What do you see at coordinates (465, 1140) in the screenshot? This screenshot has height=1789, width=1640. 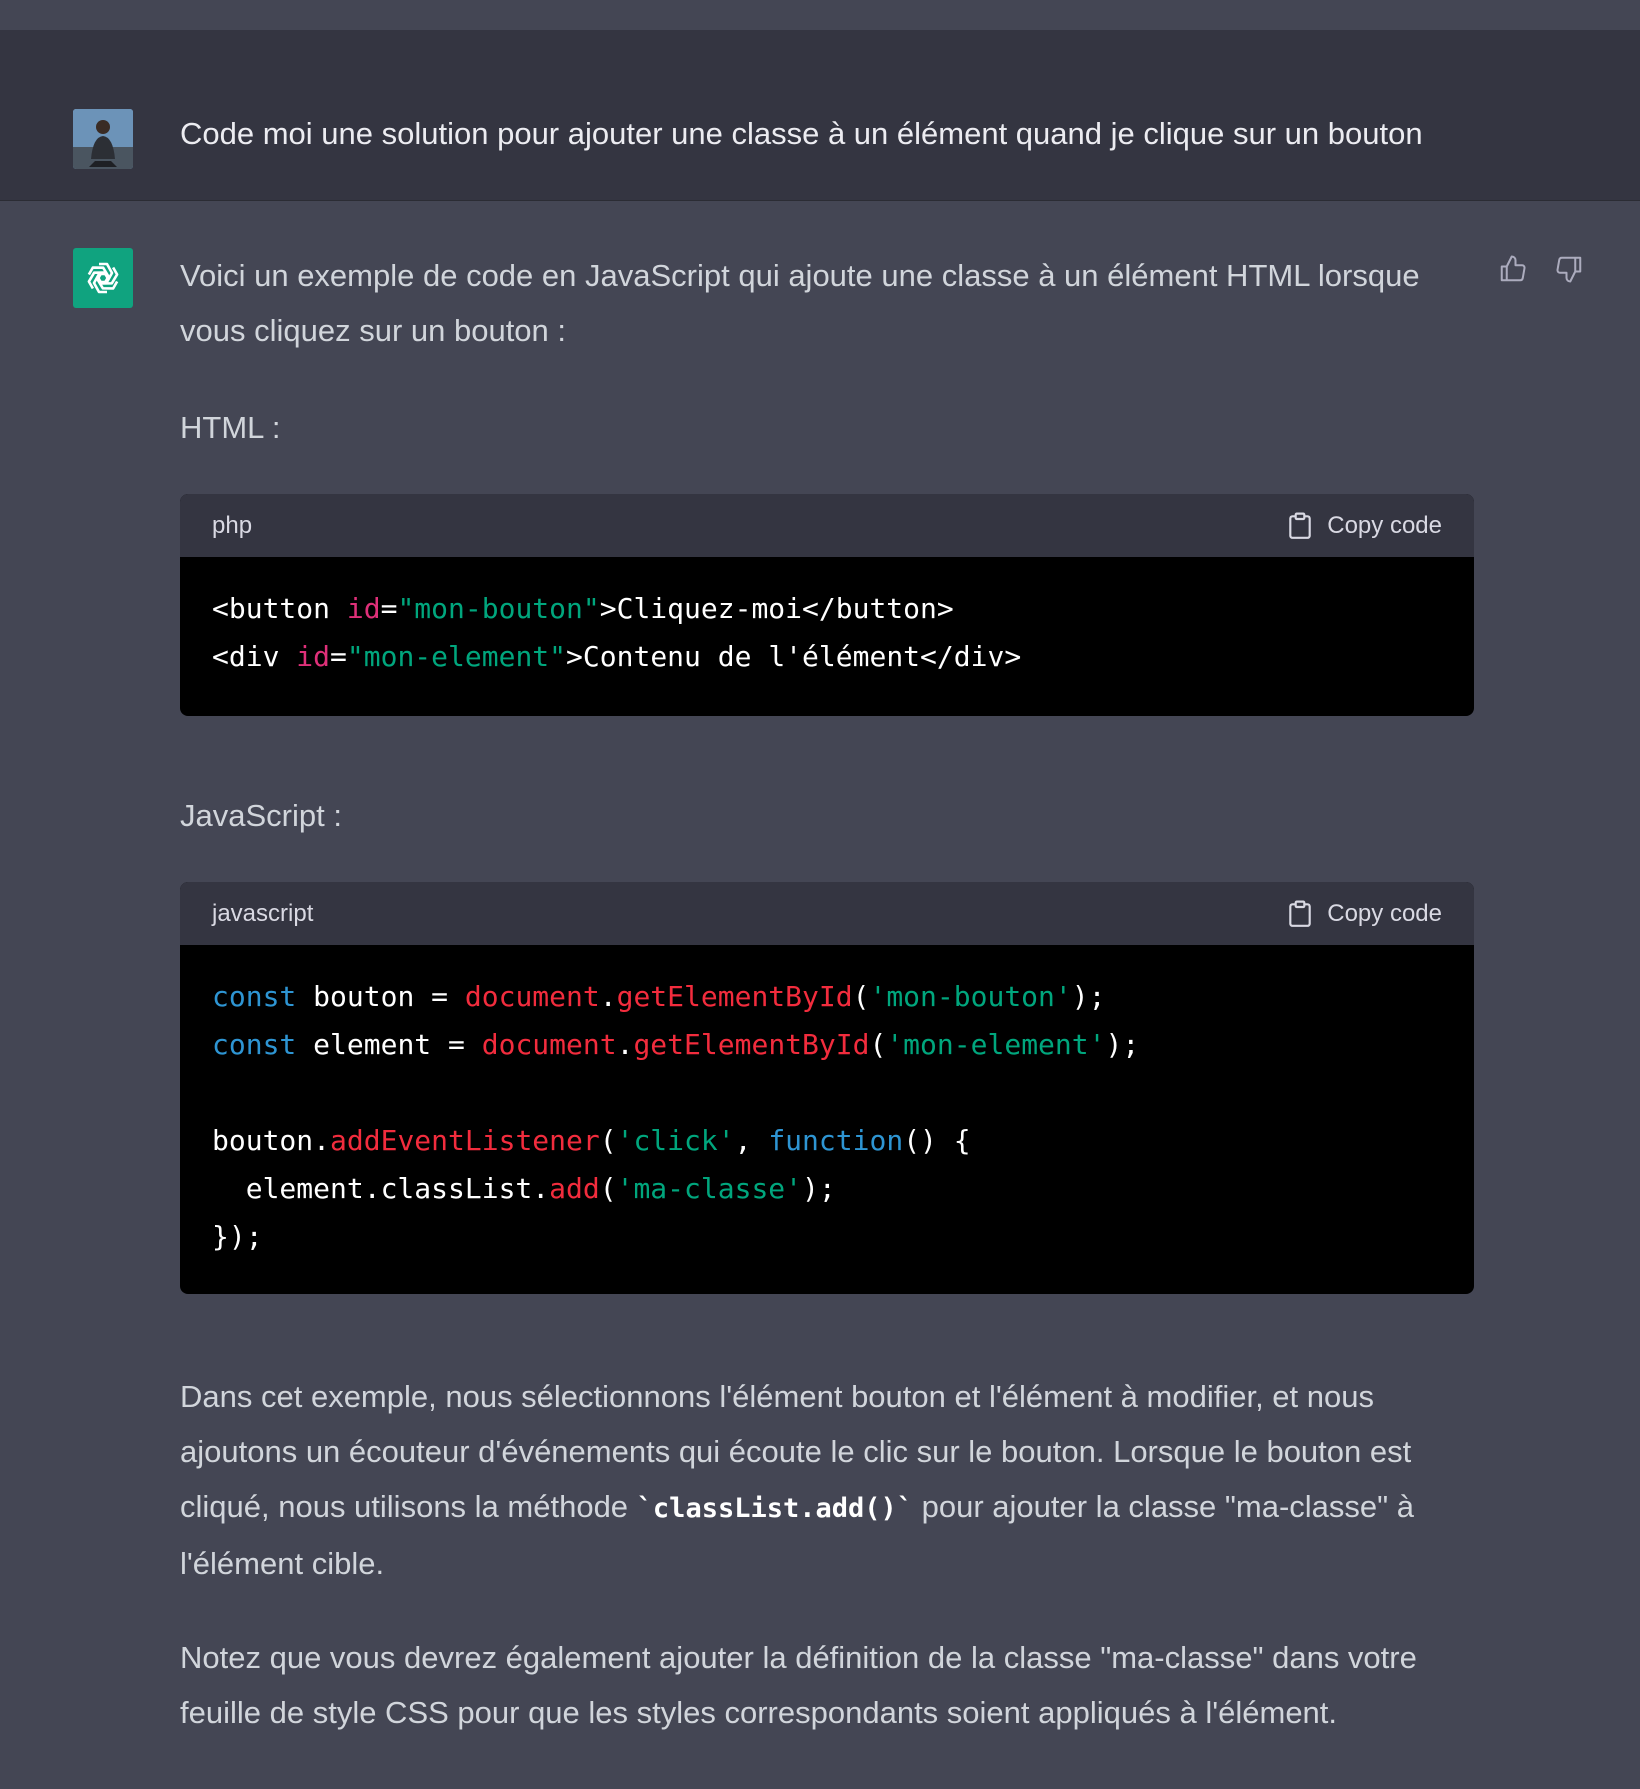 I see `code-token: addEventListener` at bounding box center [465, 1140].